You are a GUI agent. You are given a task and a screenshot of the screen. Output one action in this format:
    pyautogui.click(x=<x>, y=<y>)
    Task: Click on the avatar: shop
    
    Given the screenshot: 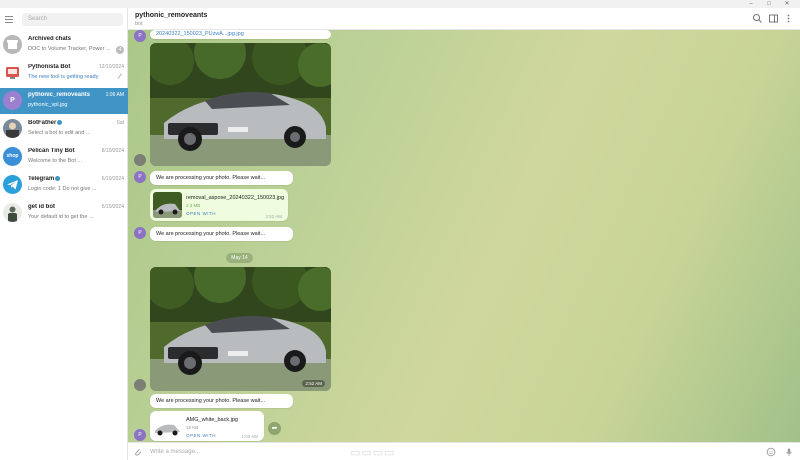 What is the action you would take?
    pyautogui.click(x=12, y=156)
    